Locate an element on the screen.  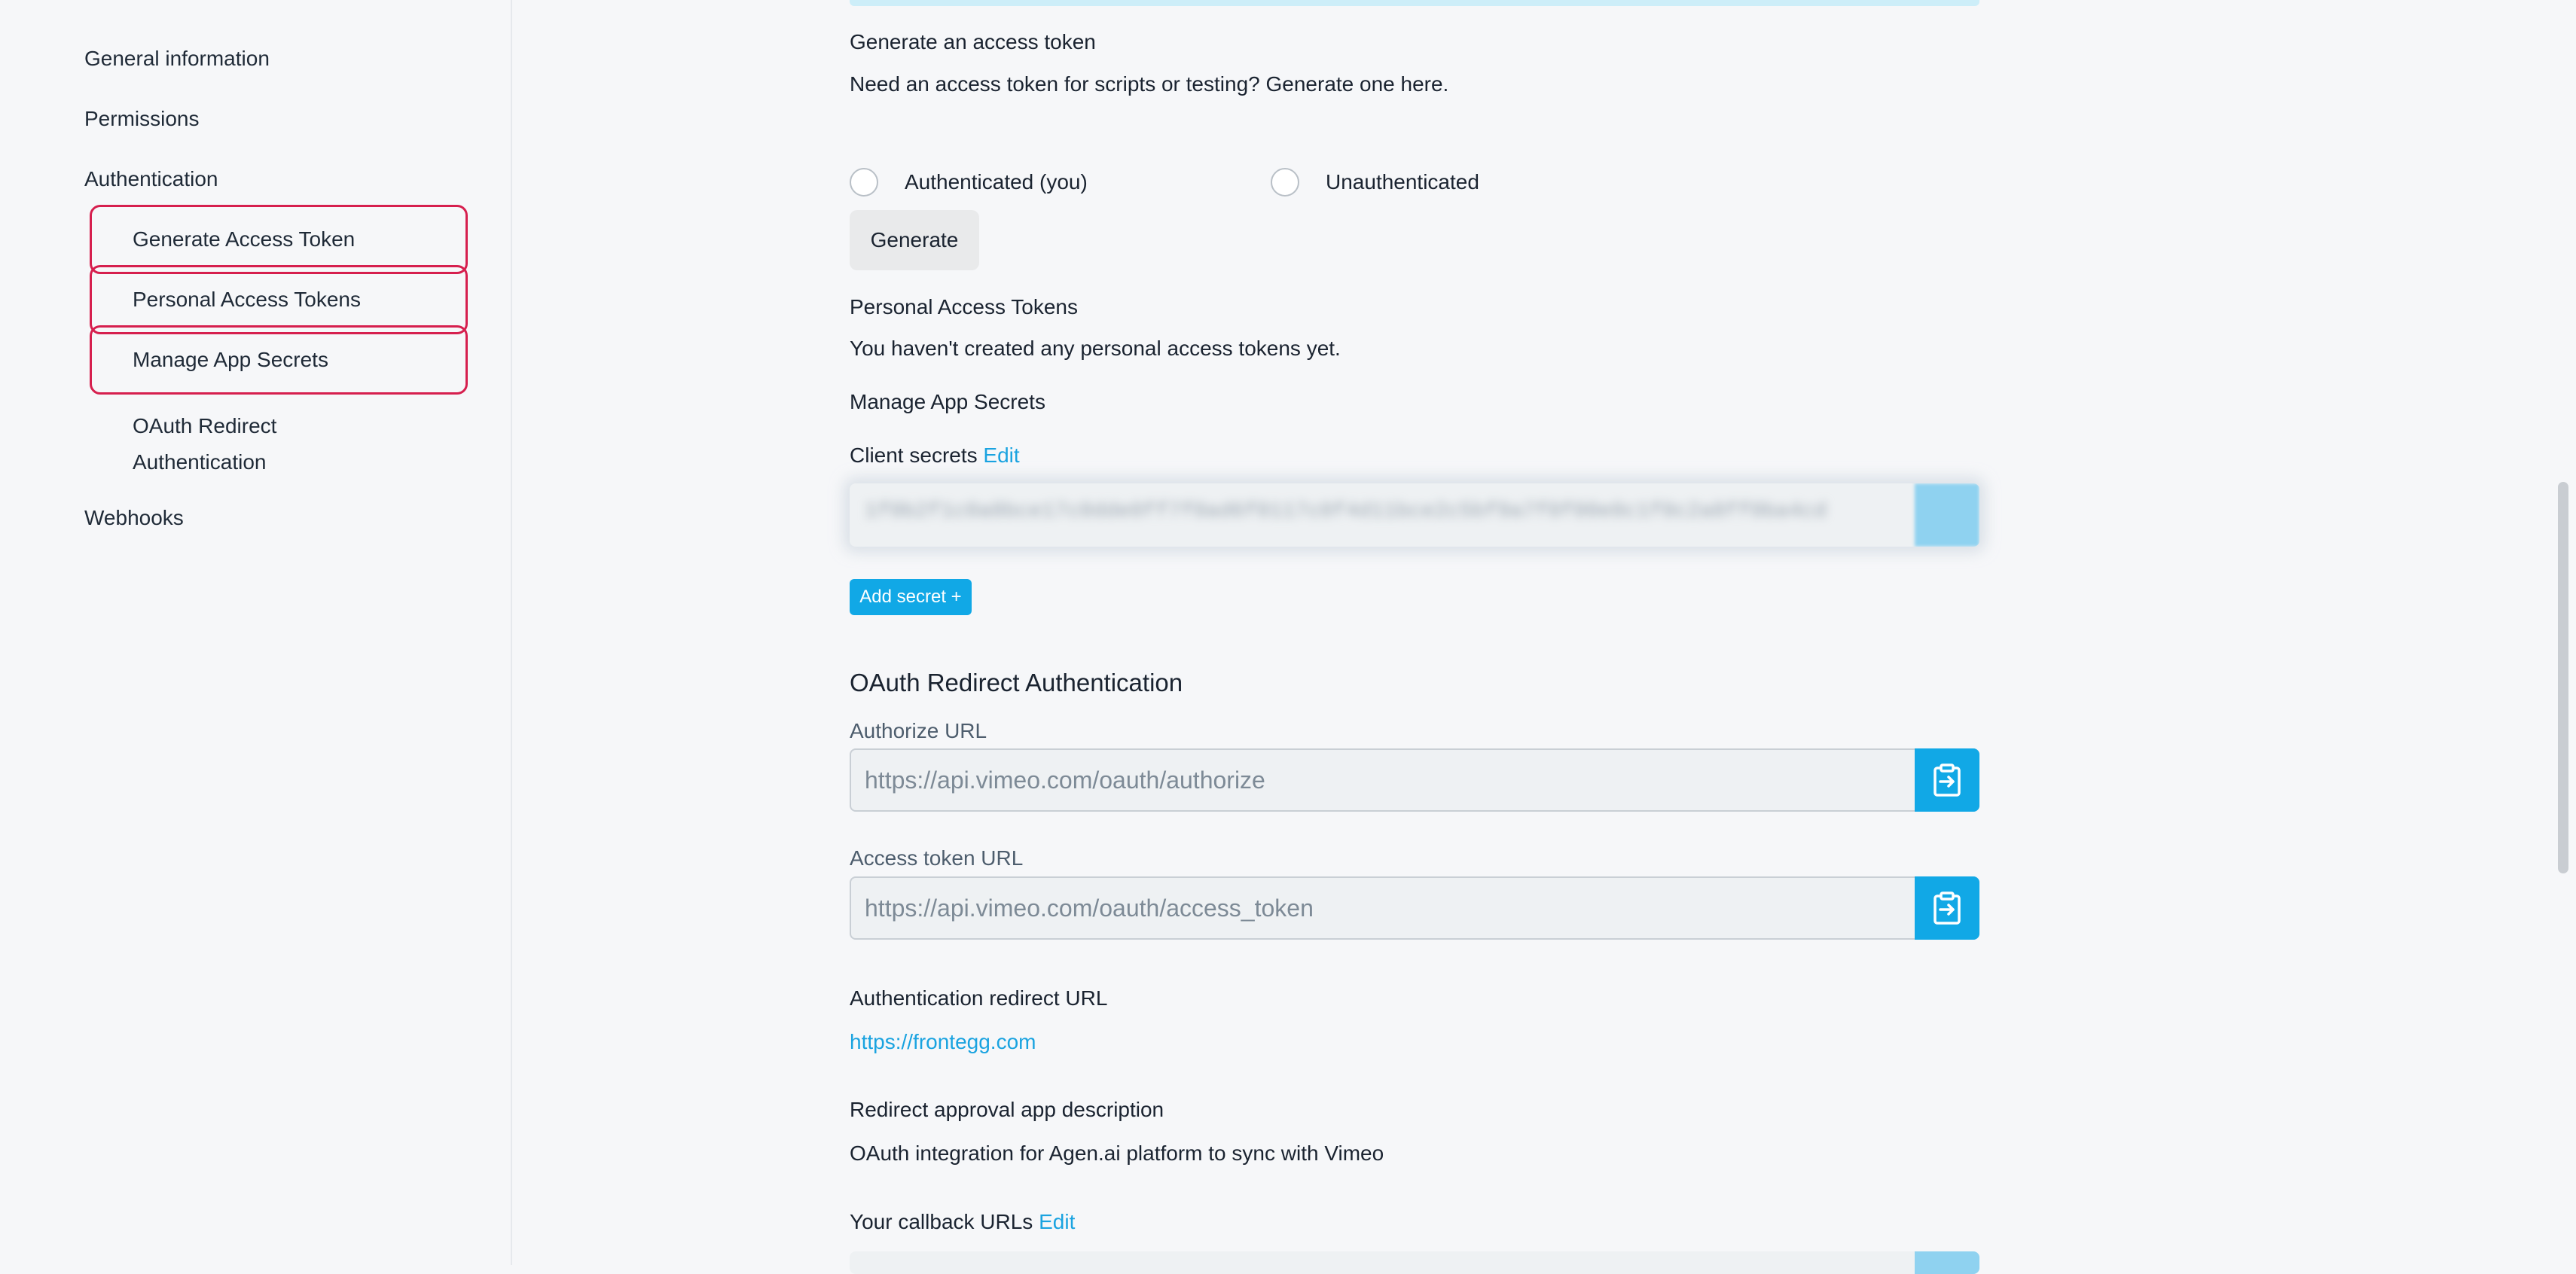
sidebar-item-authentication: Authentication is located at coordinates (151, 179).